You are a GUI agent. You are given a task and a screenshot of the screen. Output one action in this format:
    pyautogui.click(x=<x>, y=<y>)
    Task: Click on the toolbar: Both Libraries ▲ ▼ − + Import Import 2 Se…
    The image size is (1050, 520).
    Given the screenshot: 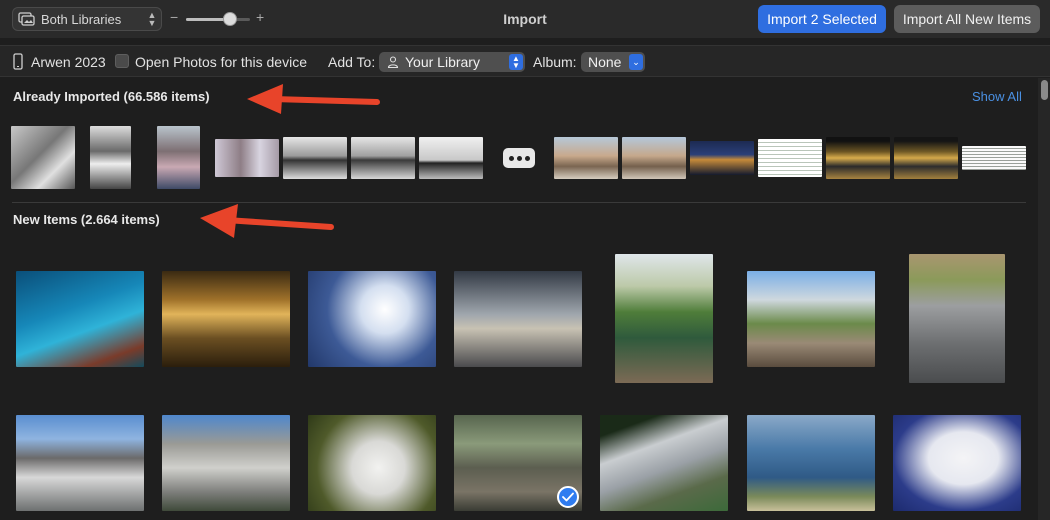 What is the action you would take?
    pyautogui.click(x=525, y=19)
    